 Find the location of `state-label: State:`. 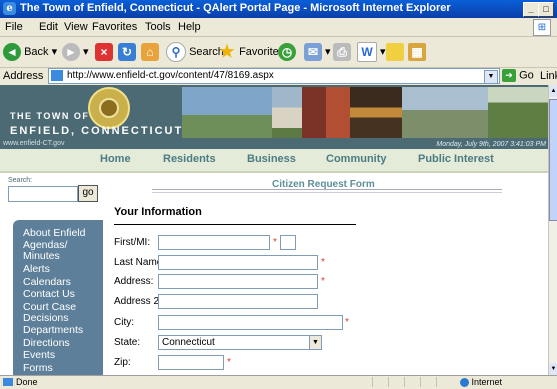

state-label: State: is located at coordinates (127, 342).